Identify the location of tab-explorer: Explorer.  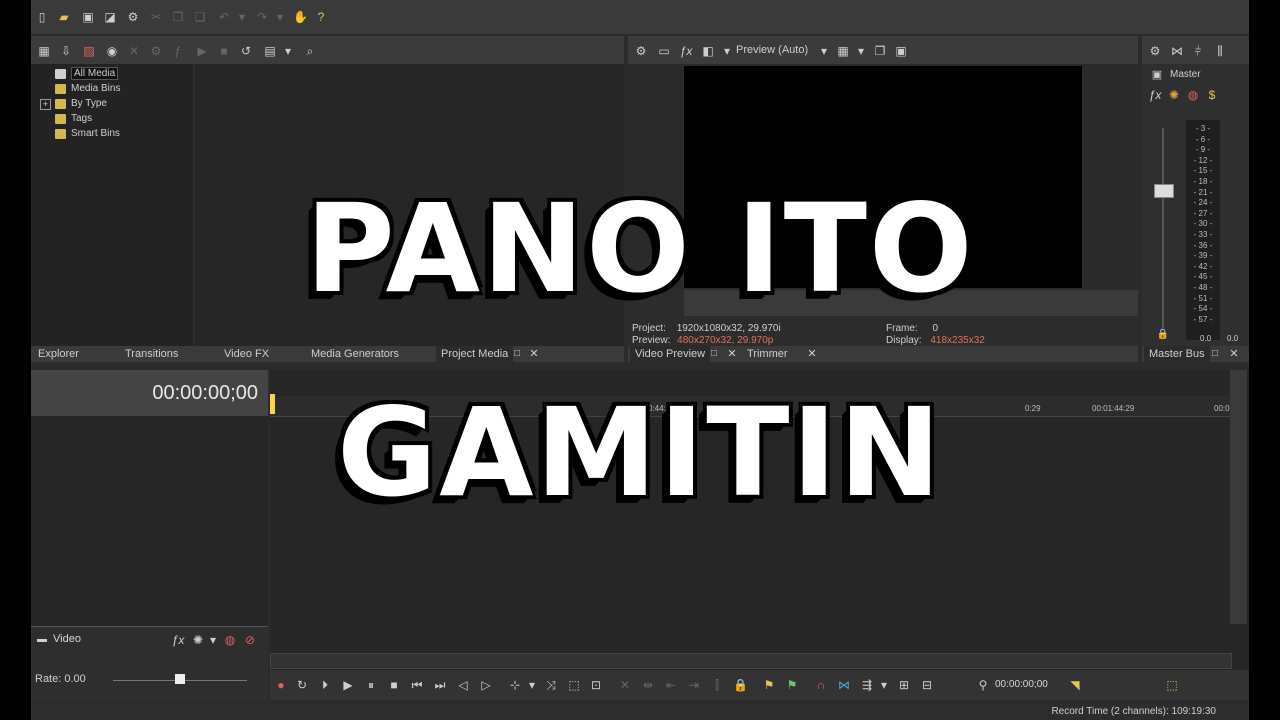
(58, 354).